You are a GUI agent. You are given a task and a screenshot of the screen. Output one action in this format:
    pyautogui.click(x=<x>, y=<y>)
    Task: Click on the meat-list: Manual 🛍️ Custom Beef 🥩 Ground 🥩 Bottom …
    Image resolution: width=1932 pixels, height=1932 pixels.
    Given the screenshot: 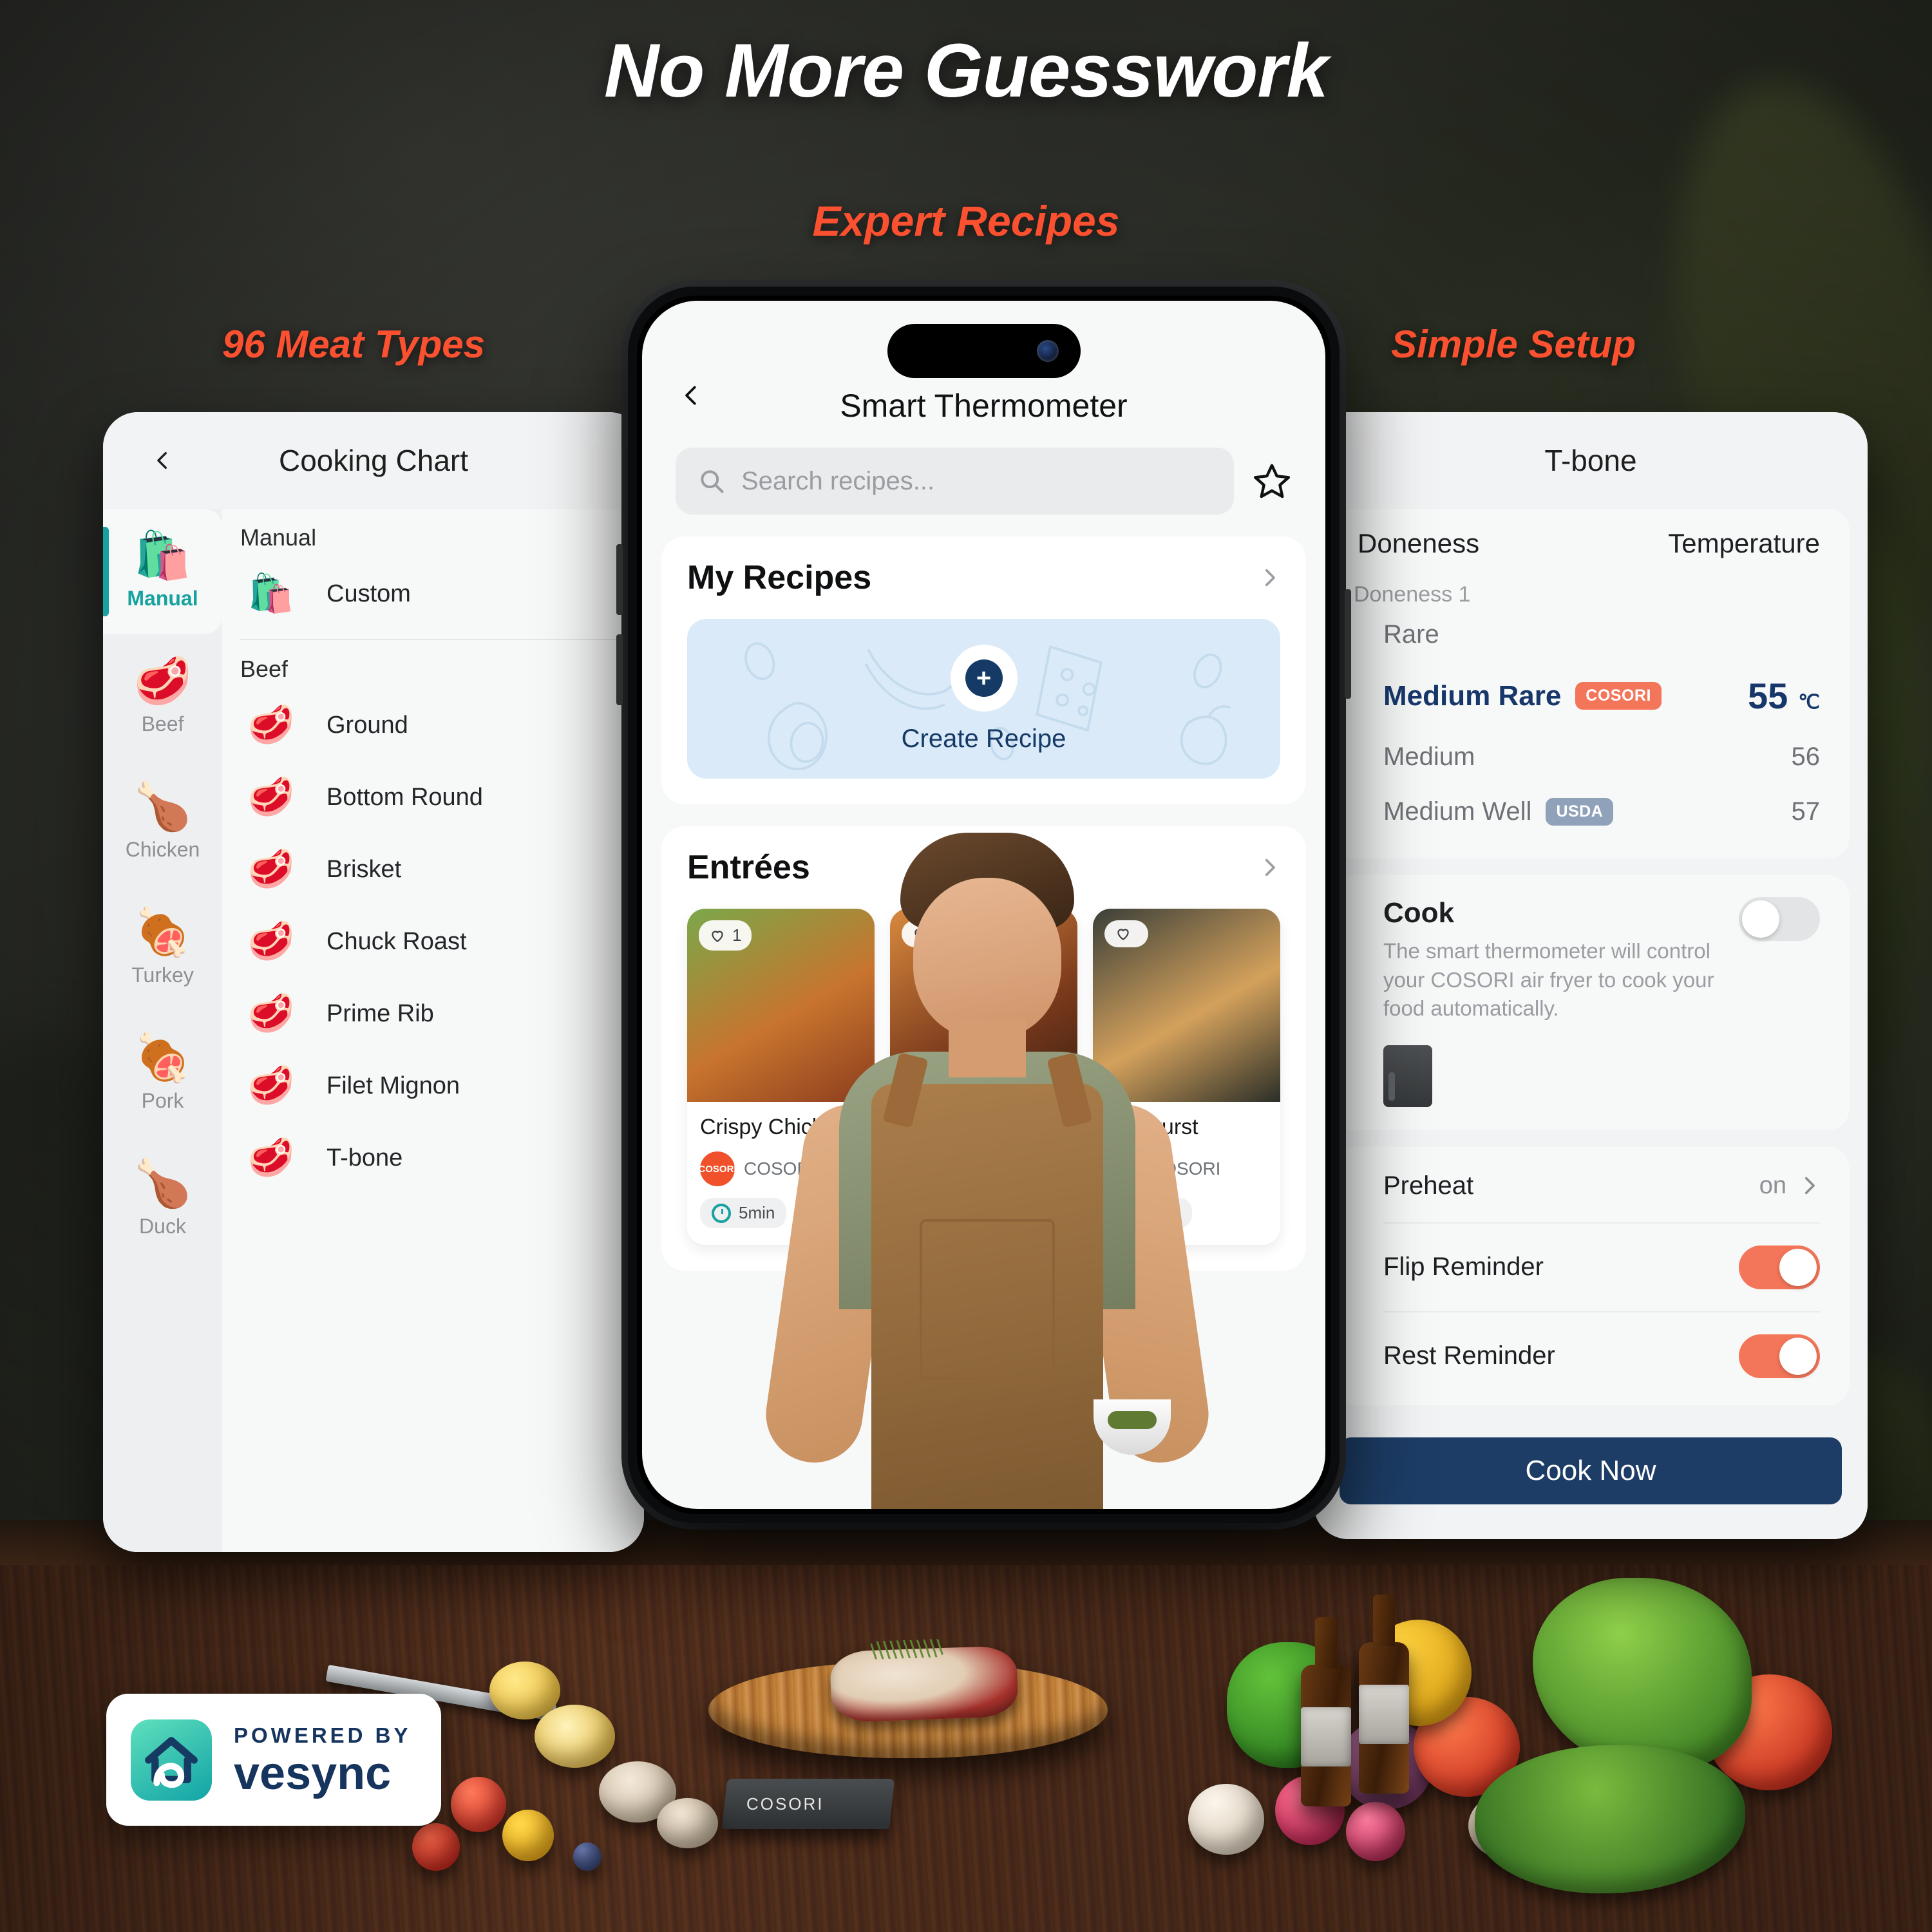 What is the action you would take?
    pyautogui.click(x=433, y=1030)
    